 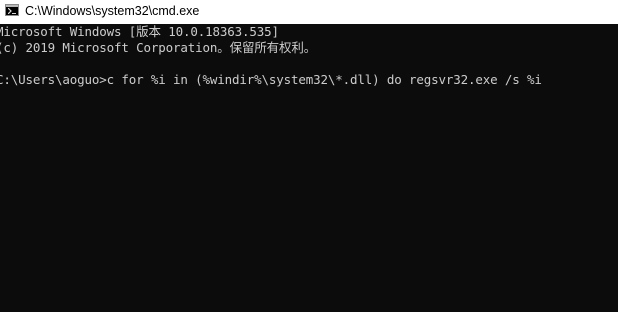 I want to click on console-line-version: Microsoft Windows [版本 10.0.18363.535], so click(x=139, y=31).